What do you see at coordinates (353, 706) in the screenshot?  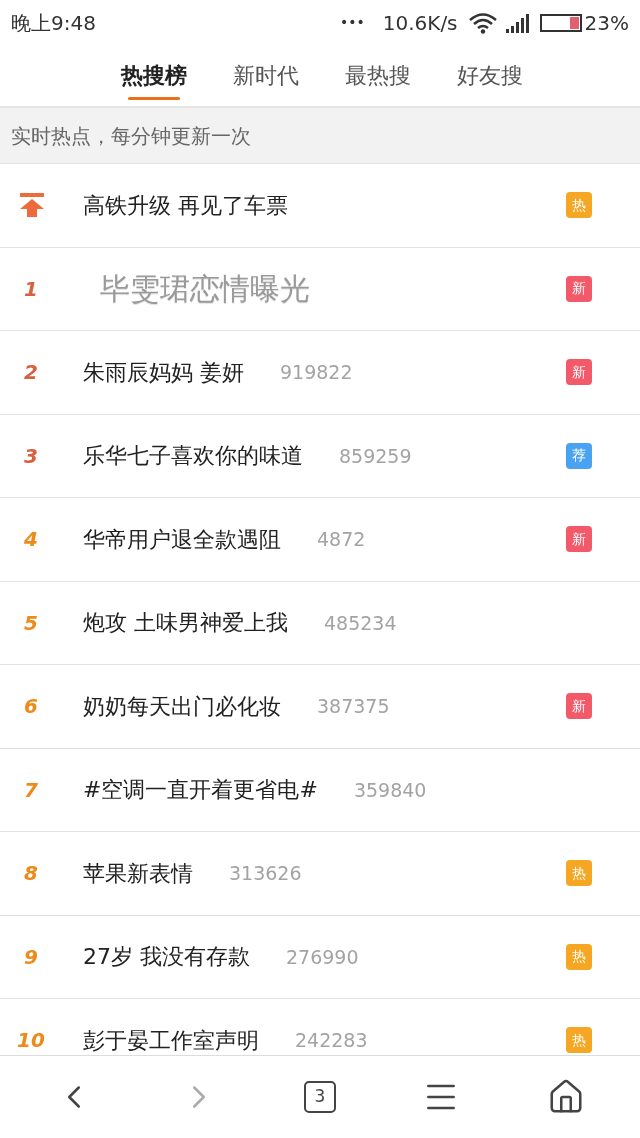 I see `search-count: 387375` at bounding box center [353, 706].